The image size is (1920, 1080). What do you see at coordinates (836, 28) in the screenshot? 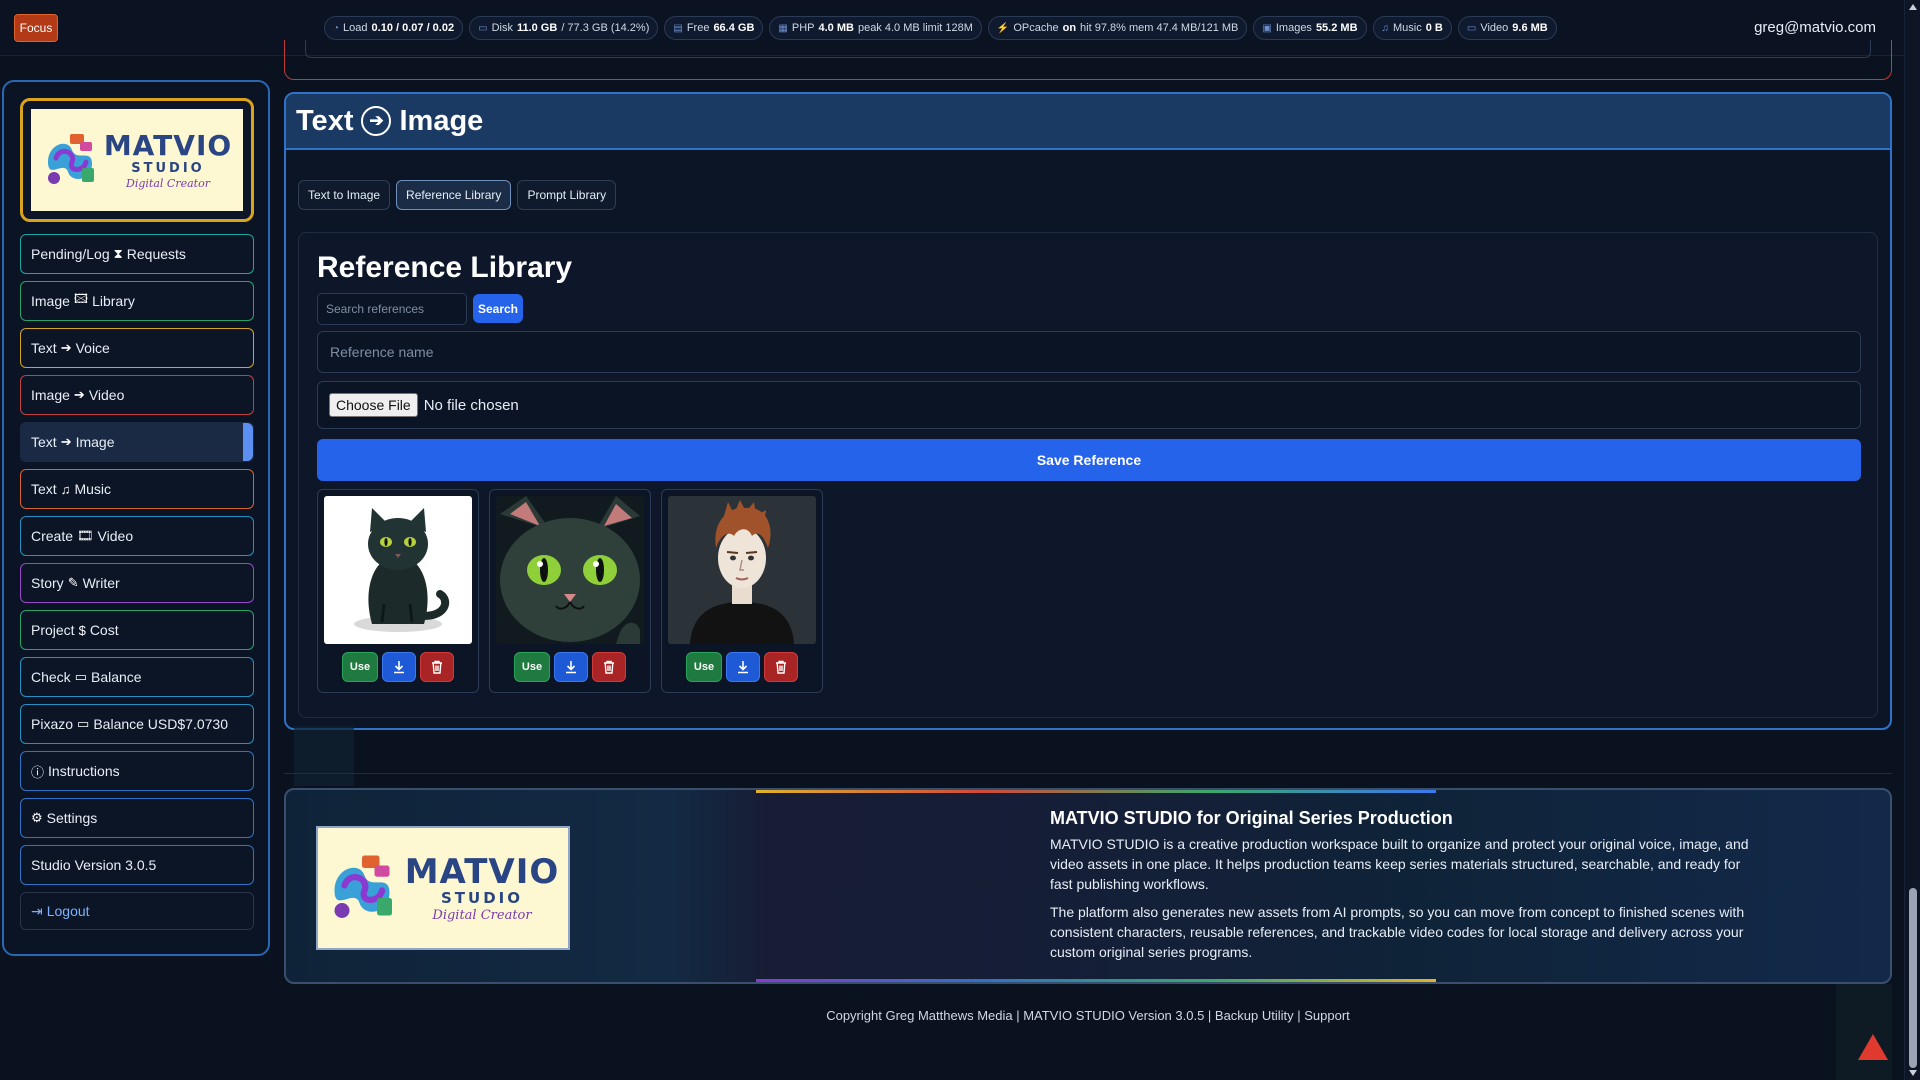
I see `stat-value: 4.0 MB` at bounding box center [836, 28].